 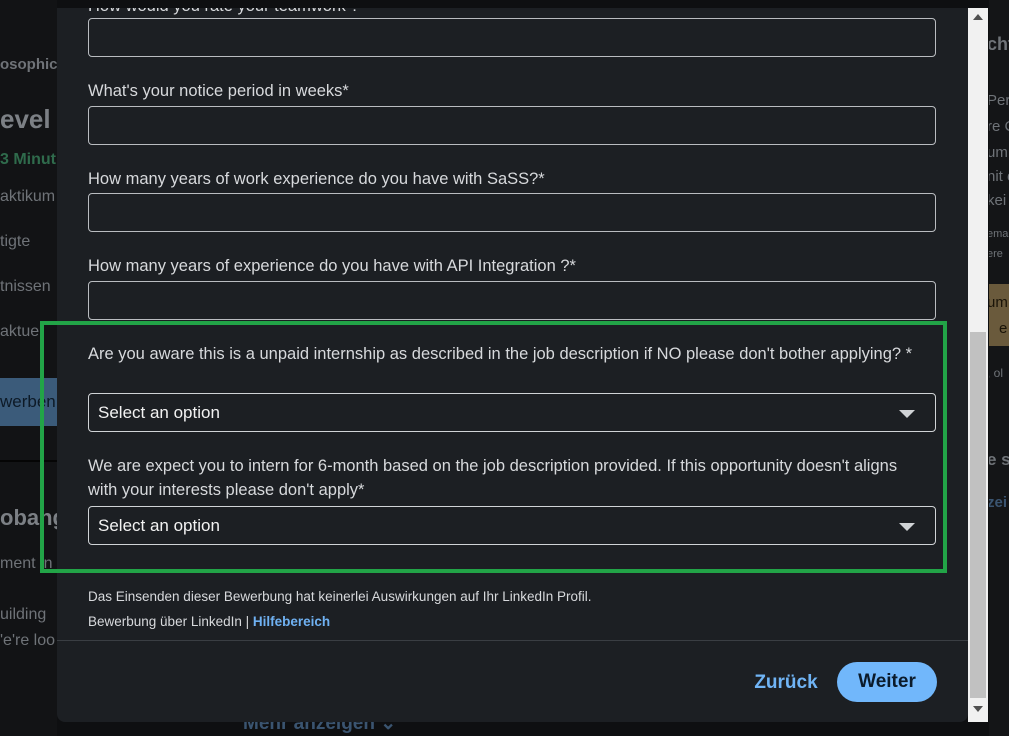 What do you see at coordinates (512, 525) in the screenshot?
I see `intern-duration-select: Select an option` at bounding box center [512, 525].